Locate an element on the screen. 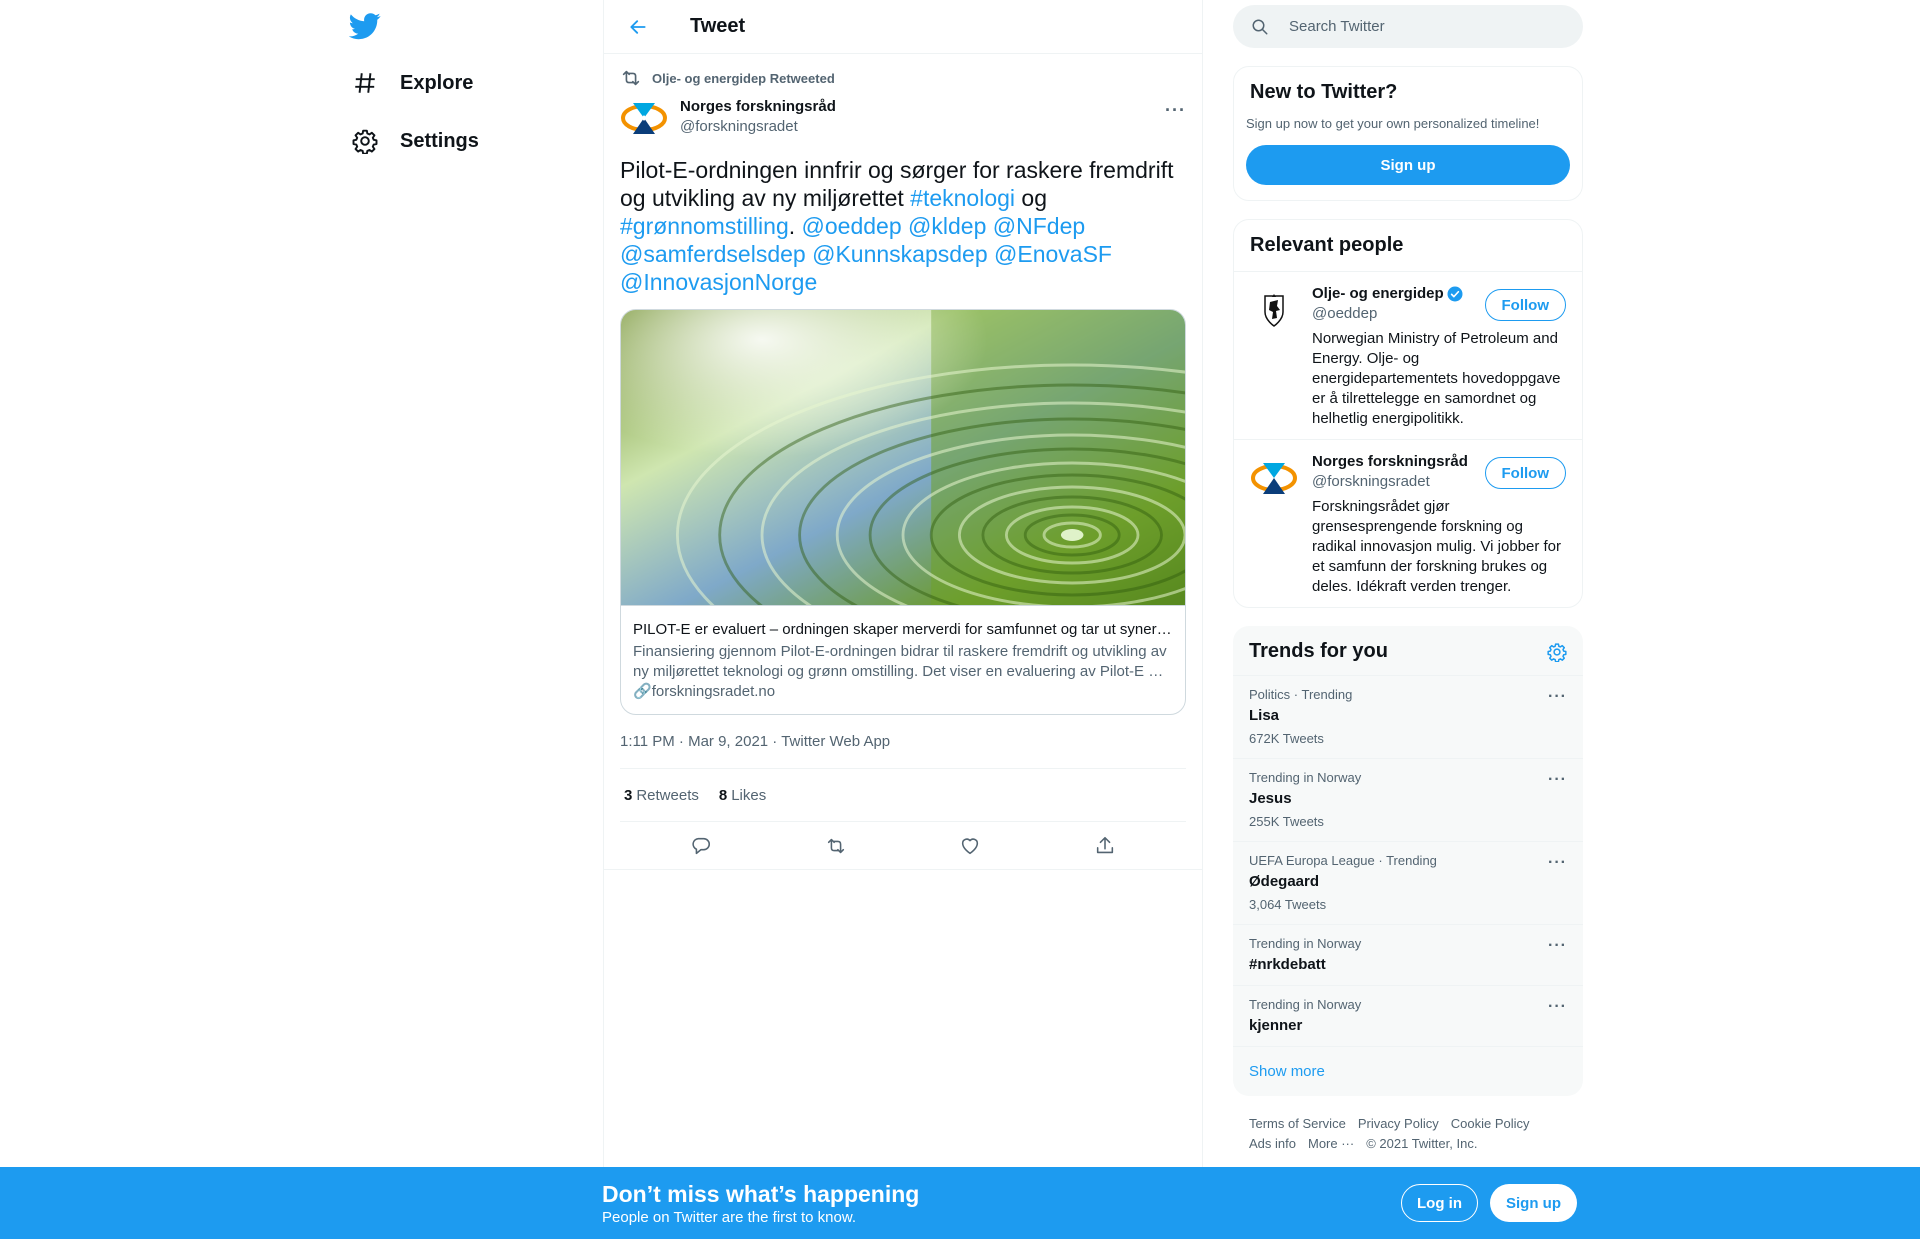  nav-item-explore: Explore is located at coordinates (412, 83).